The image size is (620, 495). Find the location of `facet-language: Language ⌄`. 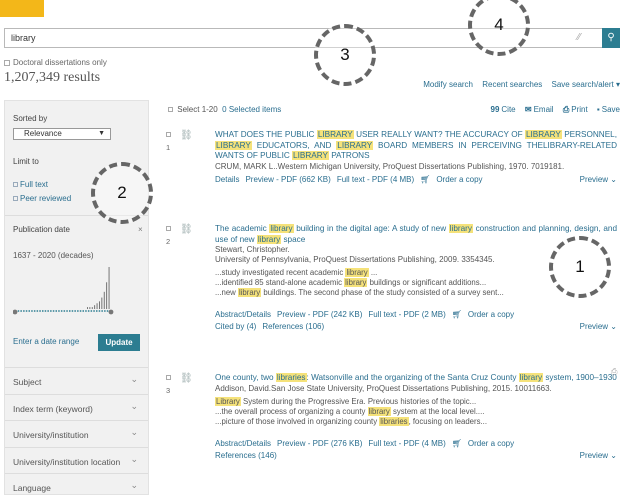

facet-language: Language ⌄ is located at coordinates (76, 484).